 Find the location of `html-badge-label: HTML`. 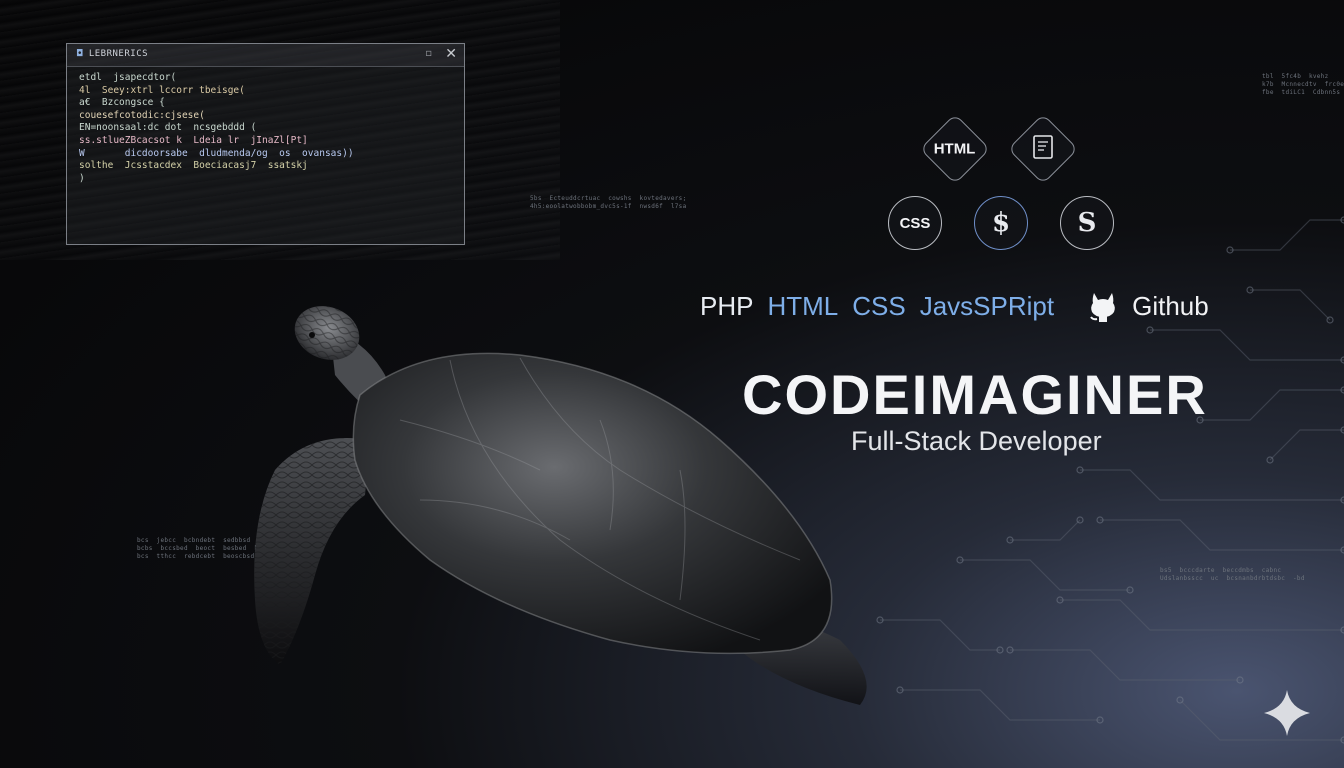

html-badge-label: HTML is located at coordinates (955, 149).